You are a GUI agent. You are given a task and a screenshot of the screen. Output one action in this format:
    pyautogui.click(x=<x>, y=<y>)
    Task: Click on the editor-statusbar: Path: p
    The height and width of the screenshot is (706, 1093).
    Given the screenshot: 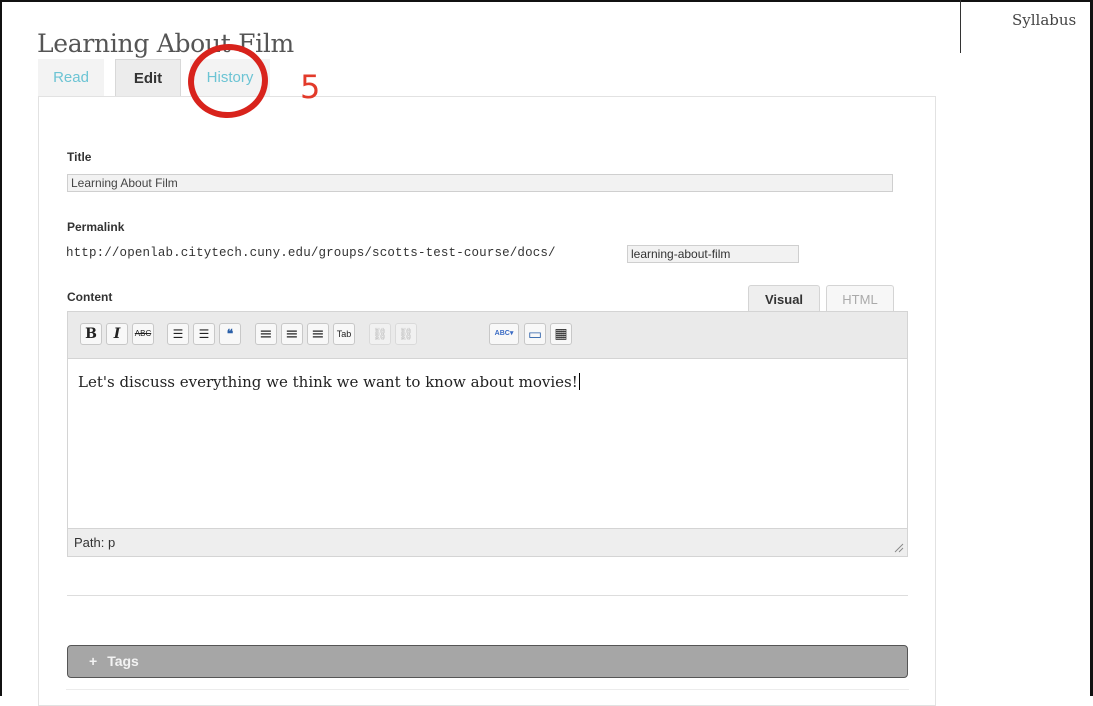 What is the action you would take?
    pyautogui.click(x=487, y=542)
    